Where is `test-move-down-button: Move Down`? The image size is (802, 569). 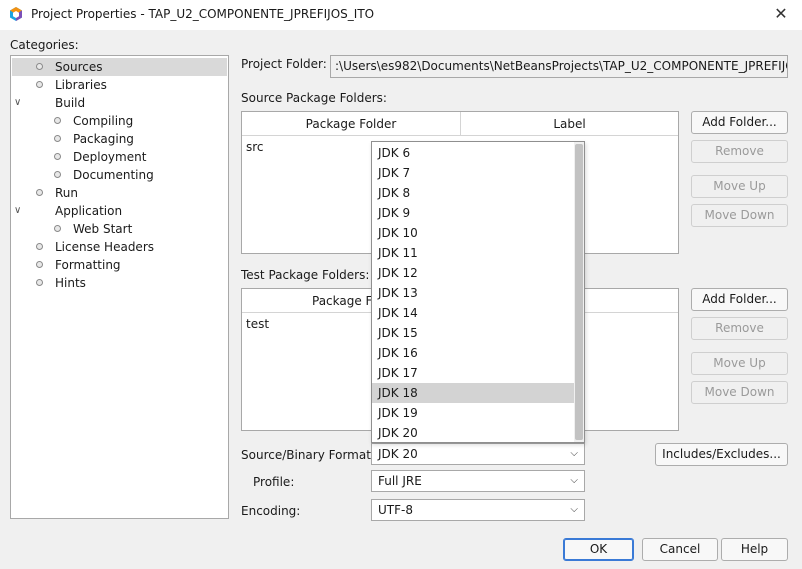 test-move-down-button: Move Down is located at coordinates (739, 392).